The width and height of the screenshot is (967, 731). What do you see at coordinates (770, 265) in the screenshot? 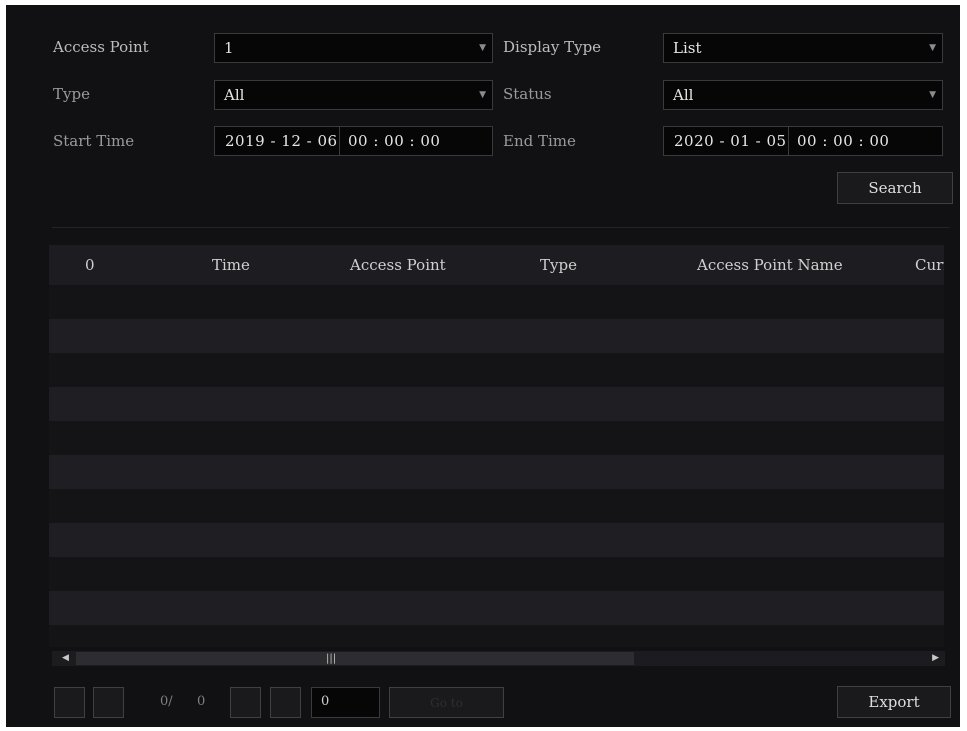
I see `column-header-access-point-name: Access Point Name` at bounding box center [770, 265].